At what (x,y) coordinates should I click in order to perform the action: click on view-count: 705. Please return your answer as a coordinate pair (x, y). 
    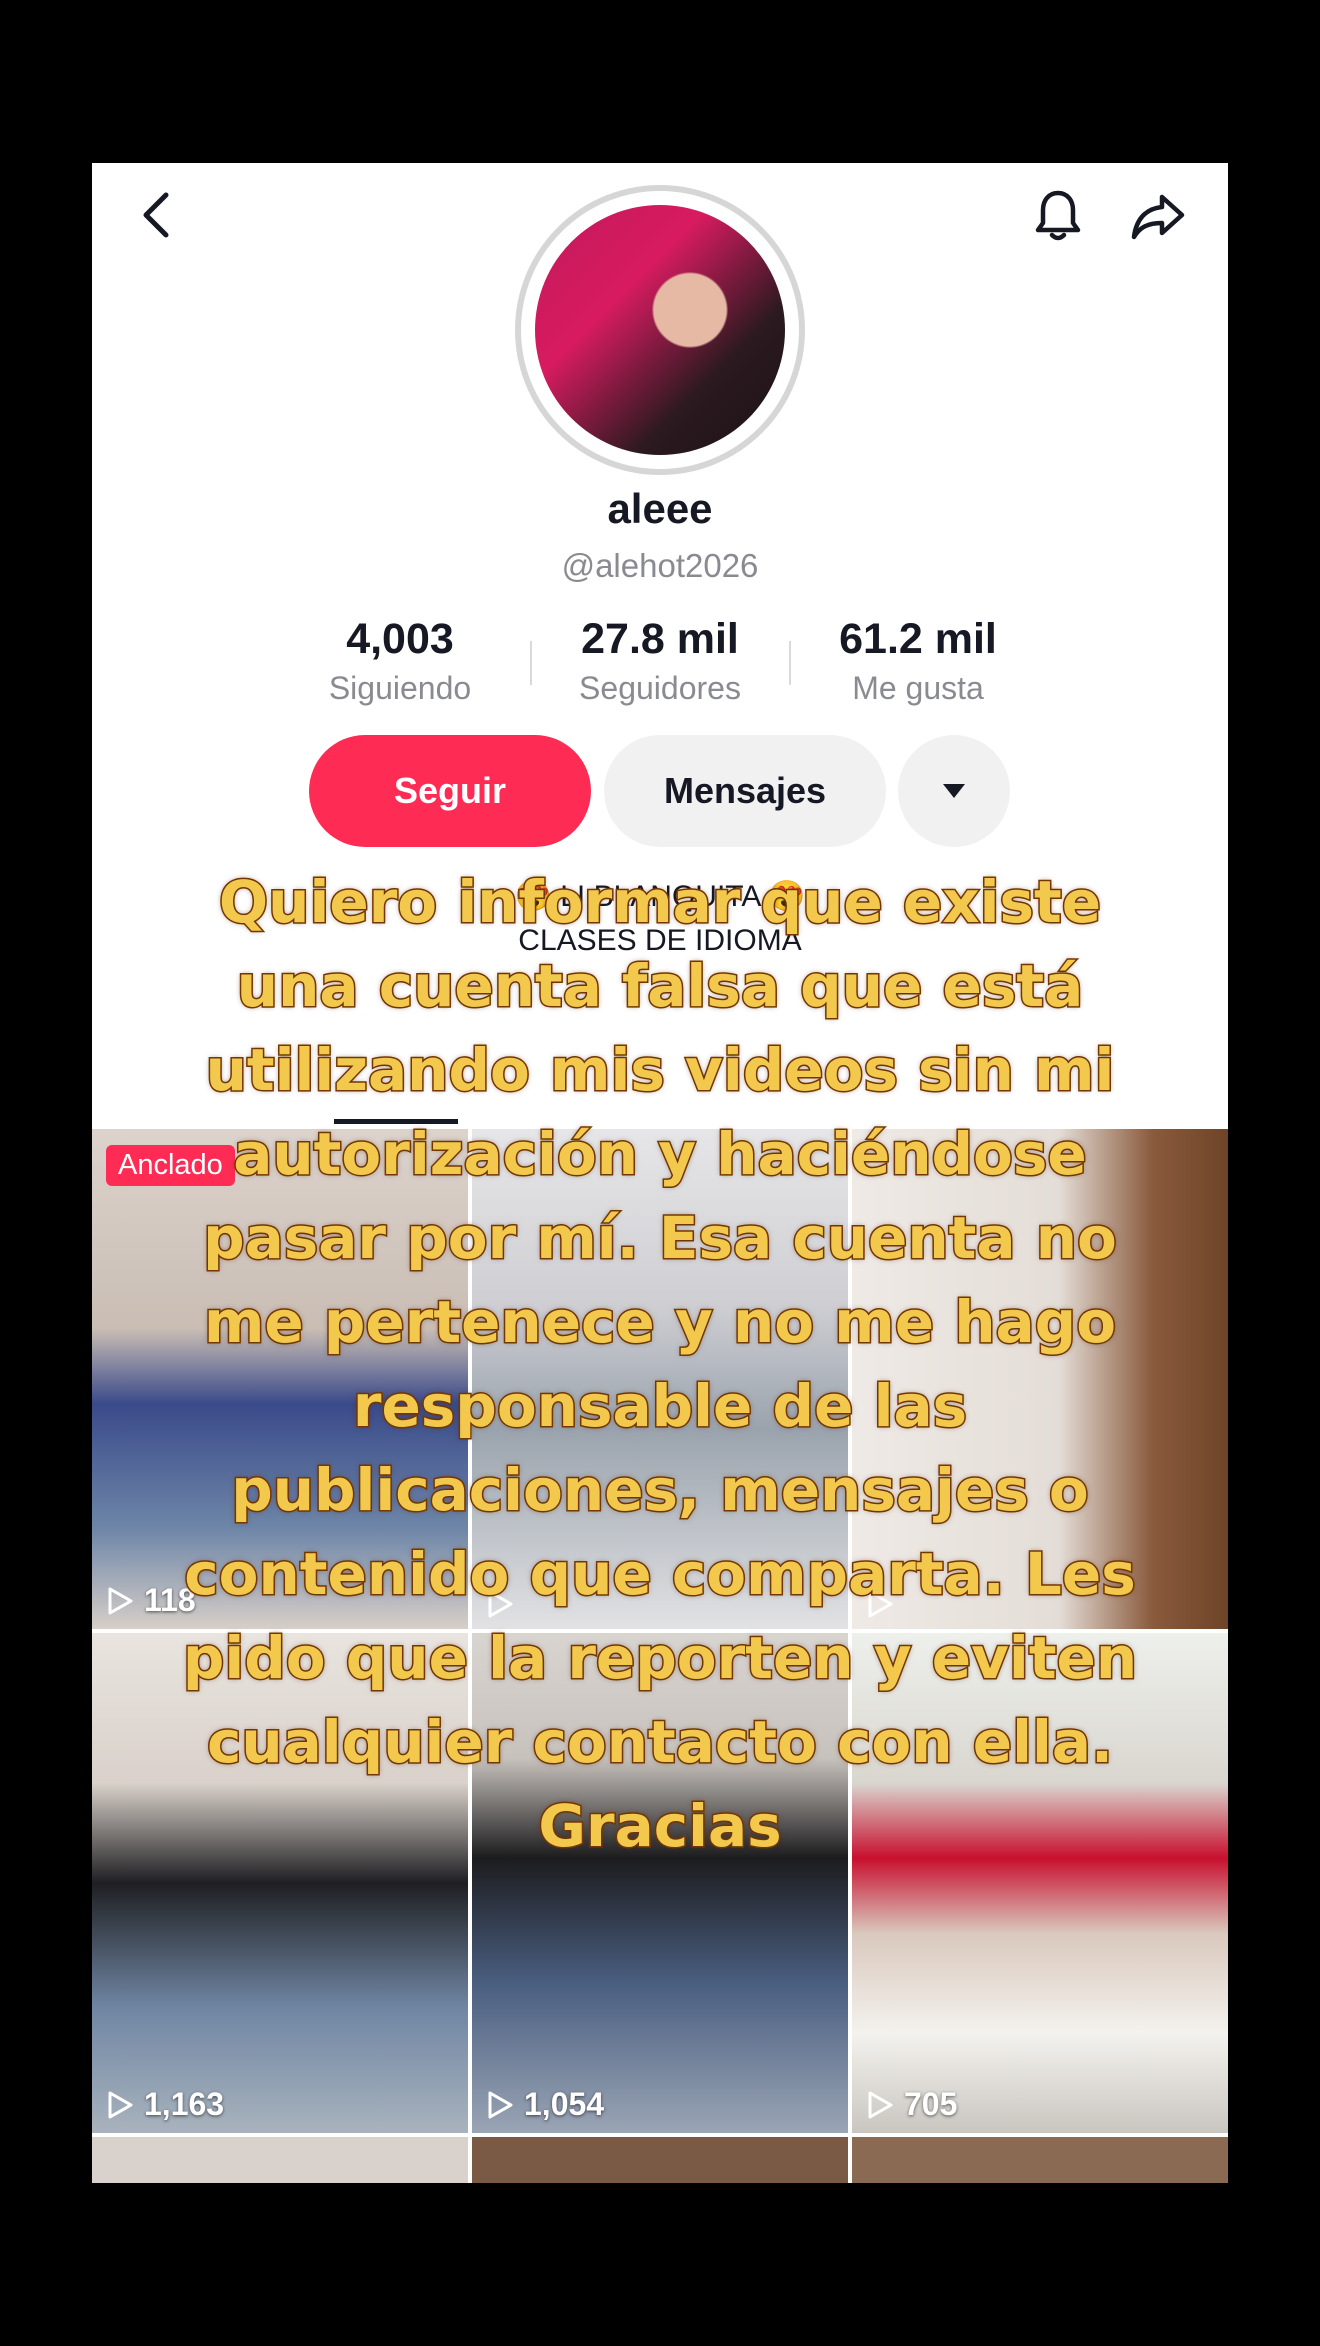
    Looking at the image, I should click on (911, 2104).